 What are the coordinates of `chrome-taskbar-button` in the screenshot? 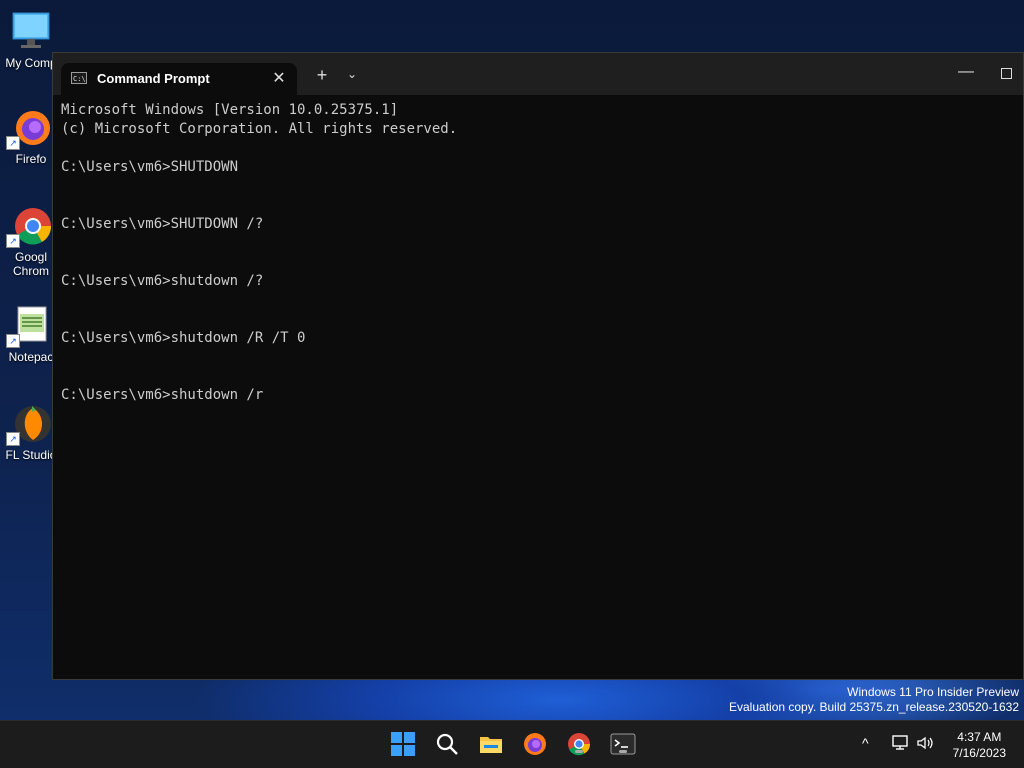 It's located at (579, 744).